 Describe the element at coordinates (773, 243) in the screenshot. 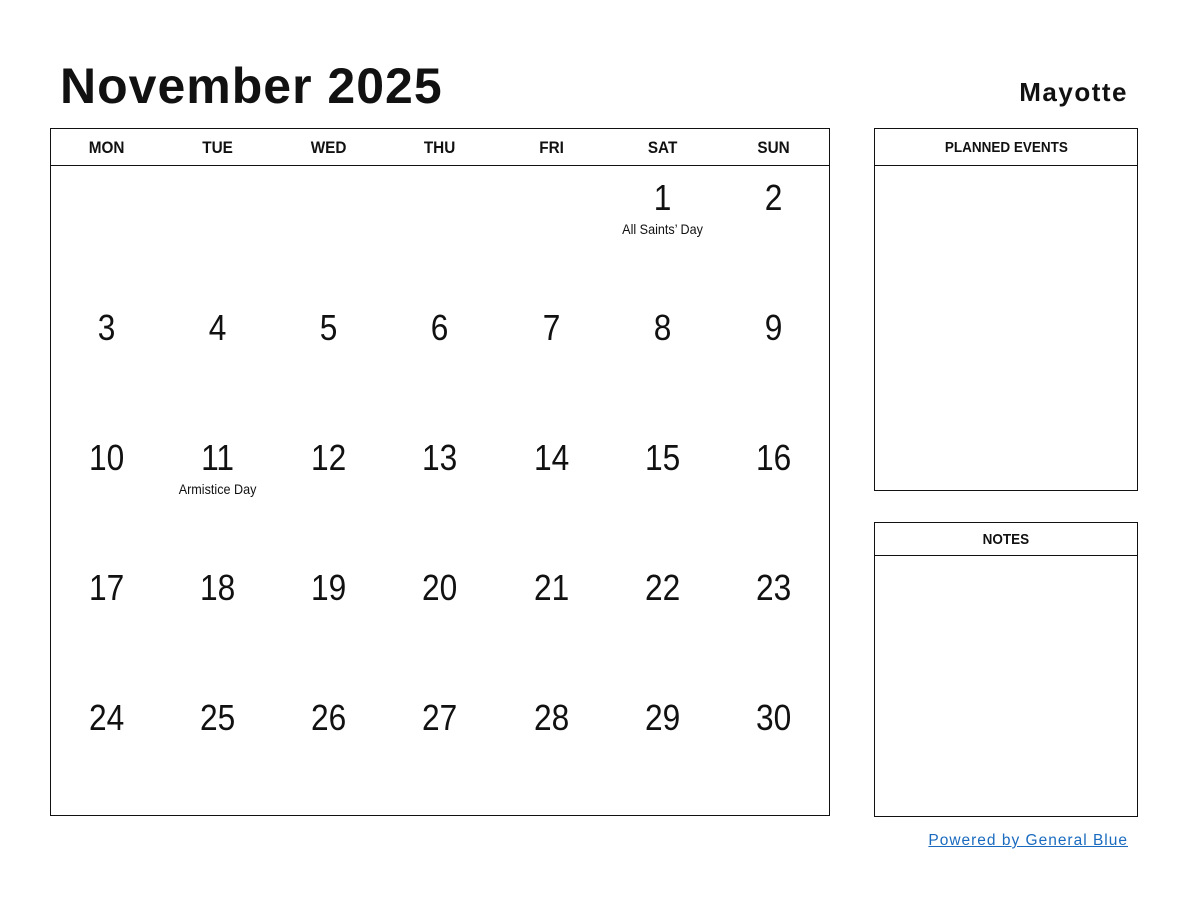

I see `day-cell: 2` at that location.